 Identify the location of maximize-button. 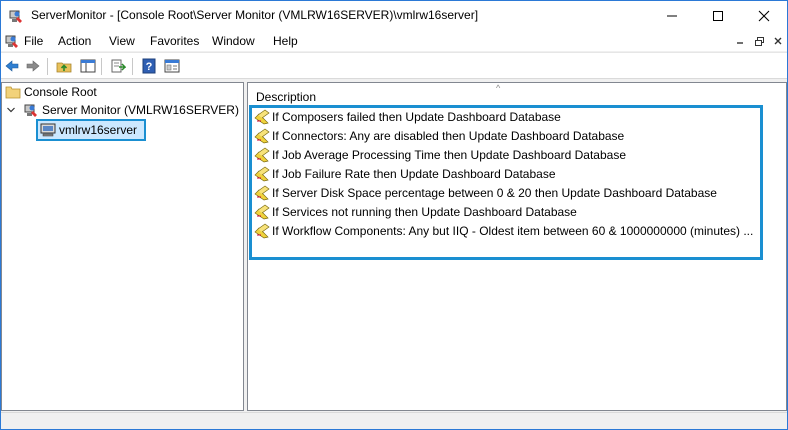
(718, 16).